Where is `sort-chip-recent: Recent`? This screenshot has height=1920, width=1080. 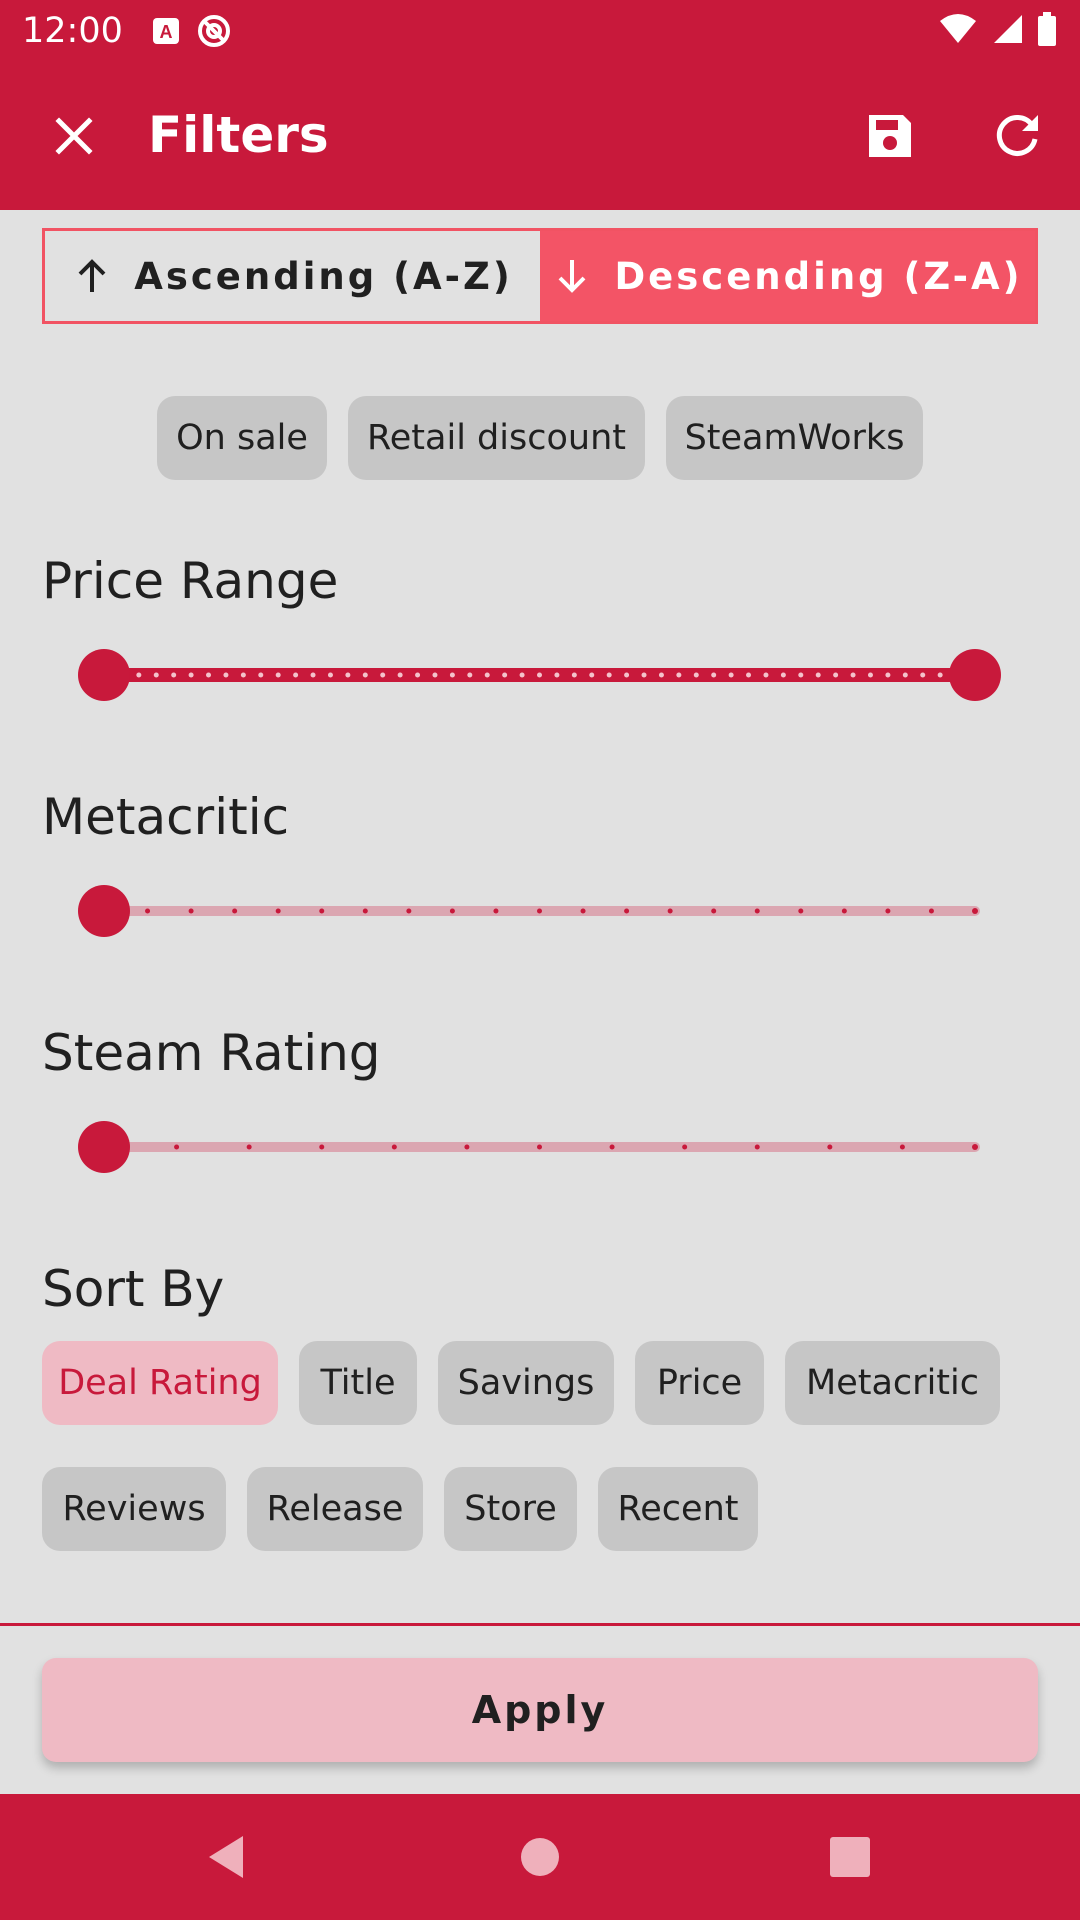 sort-chip-recent: Recent is located at coordinates (678, 1509).